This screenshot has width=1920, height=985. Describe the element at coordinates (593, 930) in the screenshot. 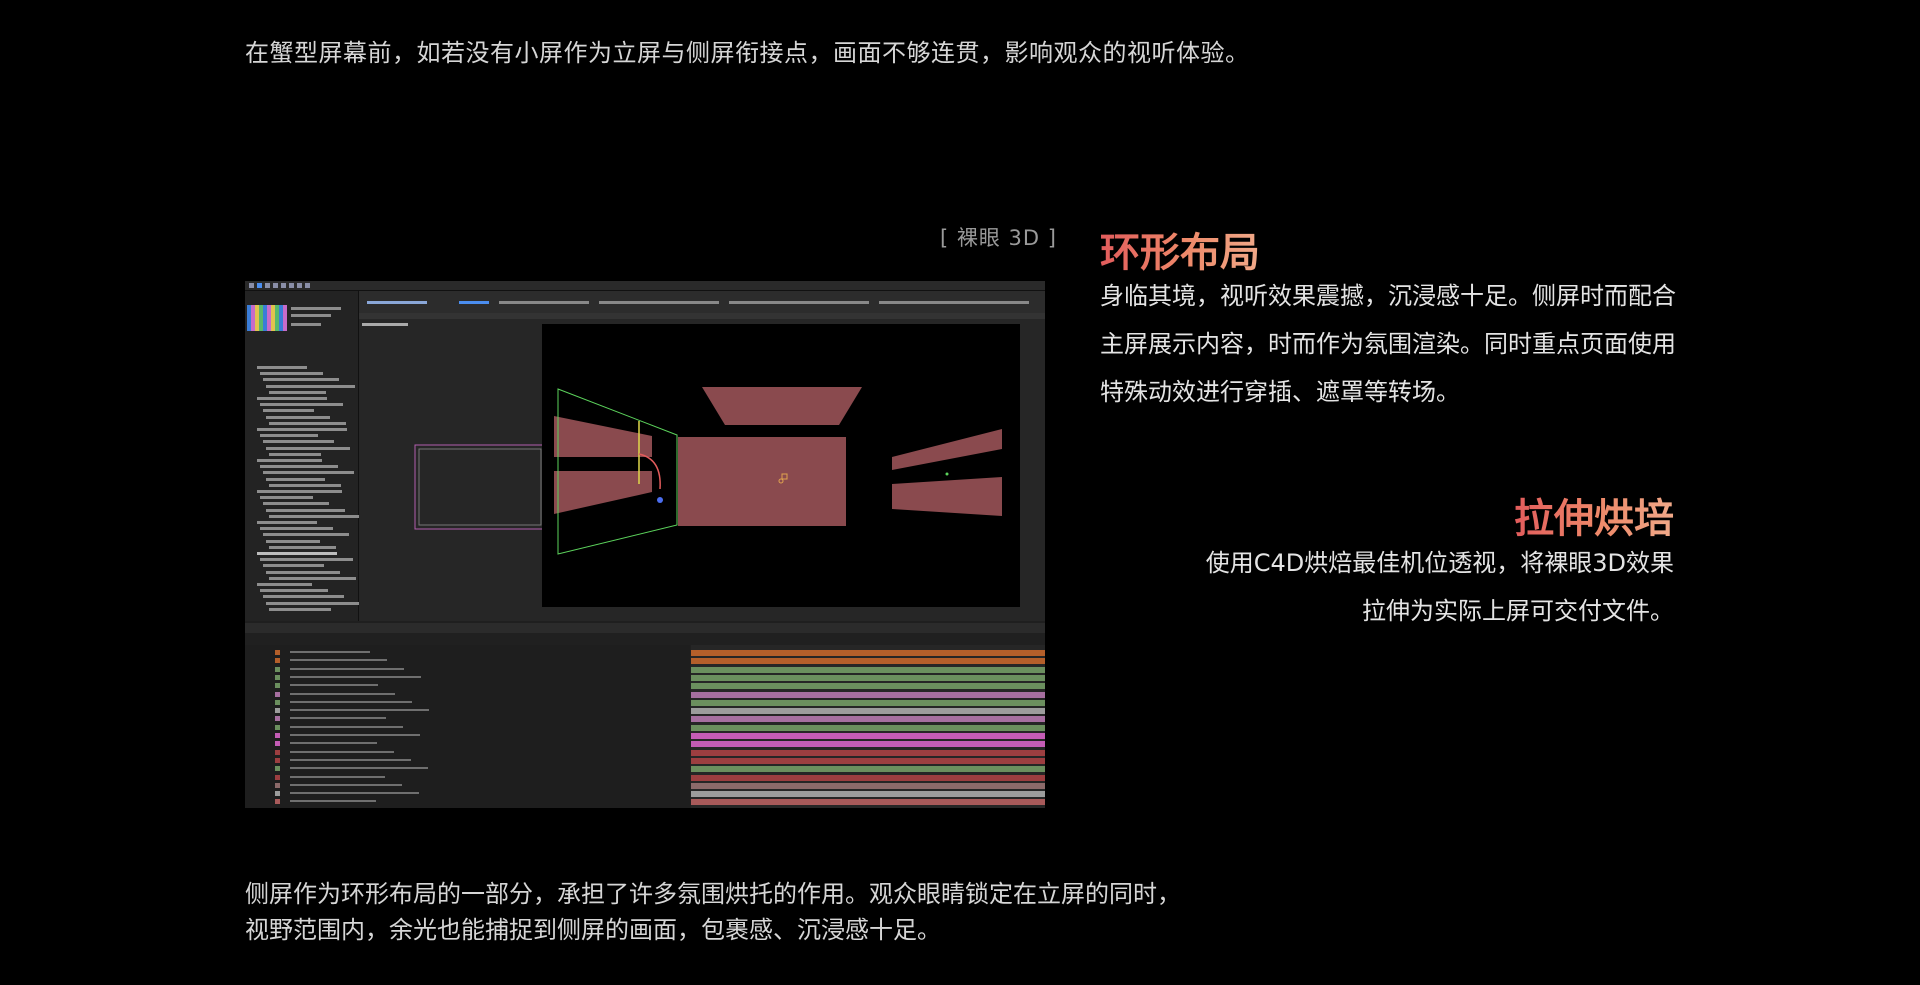

I see `bottom-line-2: 视野范围内，余光也能捕捉到侧屏的画面，包裹感、沉浸感十足。` at that location.